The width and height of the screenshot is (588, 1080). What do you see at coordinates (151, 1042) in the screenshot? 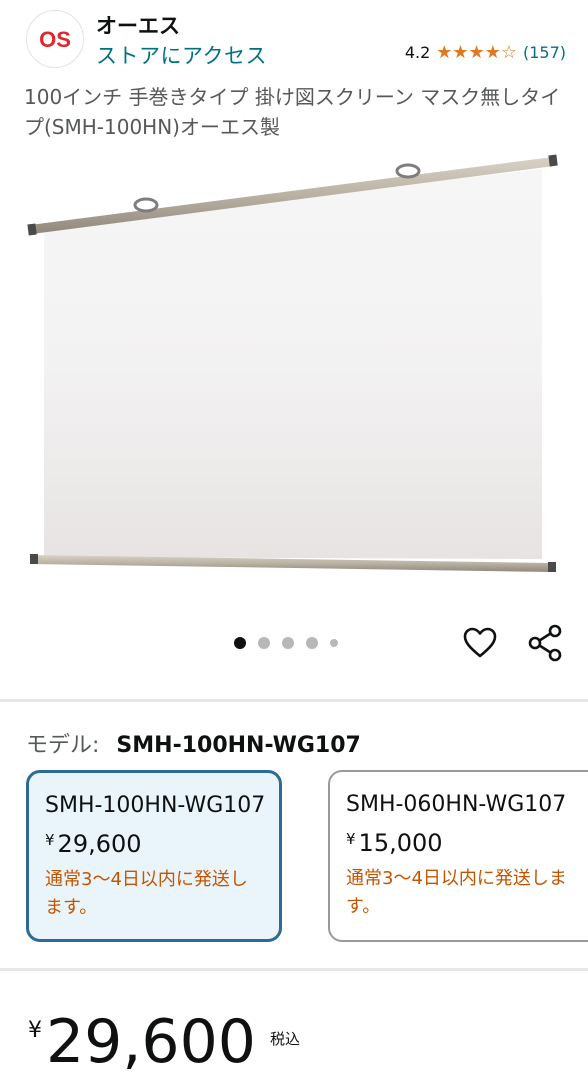
I see `price-amount: 29,600` at bounding box center [151, 1042].